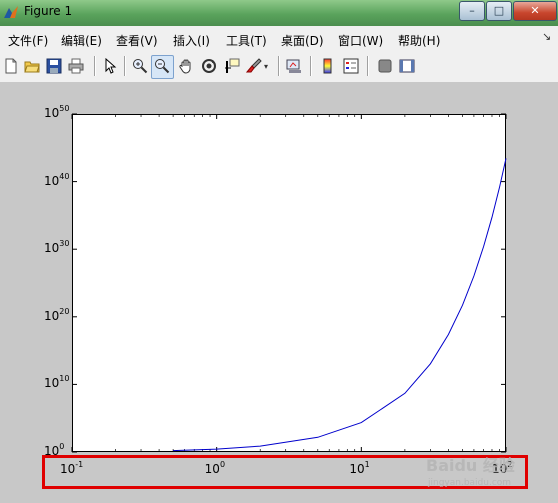  Describe the element at coordinates (57, 112) in the screenshot. I see `y-tick-label: 1050` at that location.